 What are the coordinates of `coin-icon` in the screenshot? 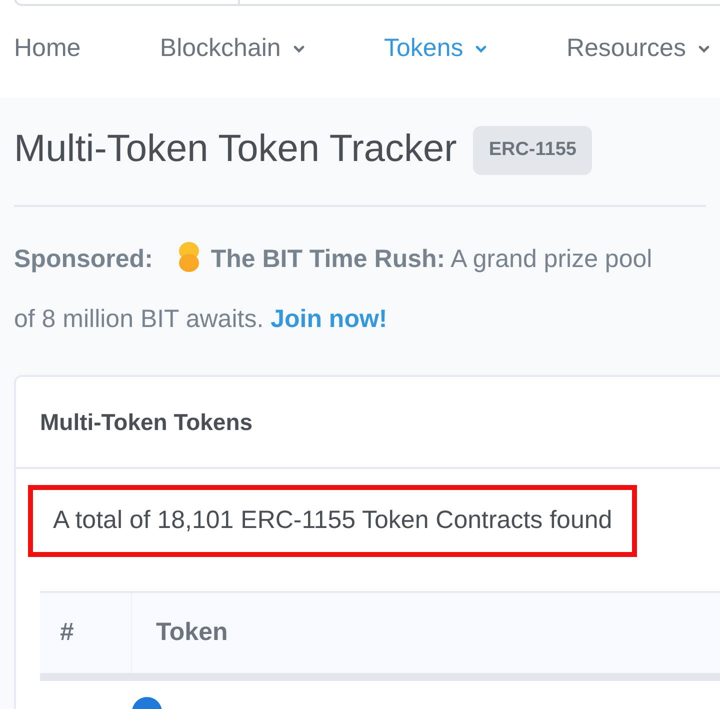 It's located at (189, 256).